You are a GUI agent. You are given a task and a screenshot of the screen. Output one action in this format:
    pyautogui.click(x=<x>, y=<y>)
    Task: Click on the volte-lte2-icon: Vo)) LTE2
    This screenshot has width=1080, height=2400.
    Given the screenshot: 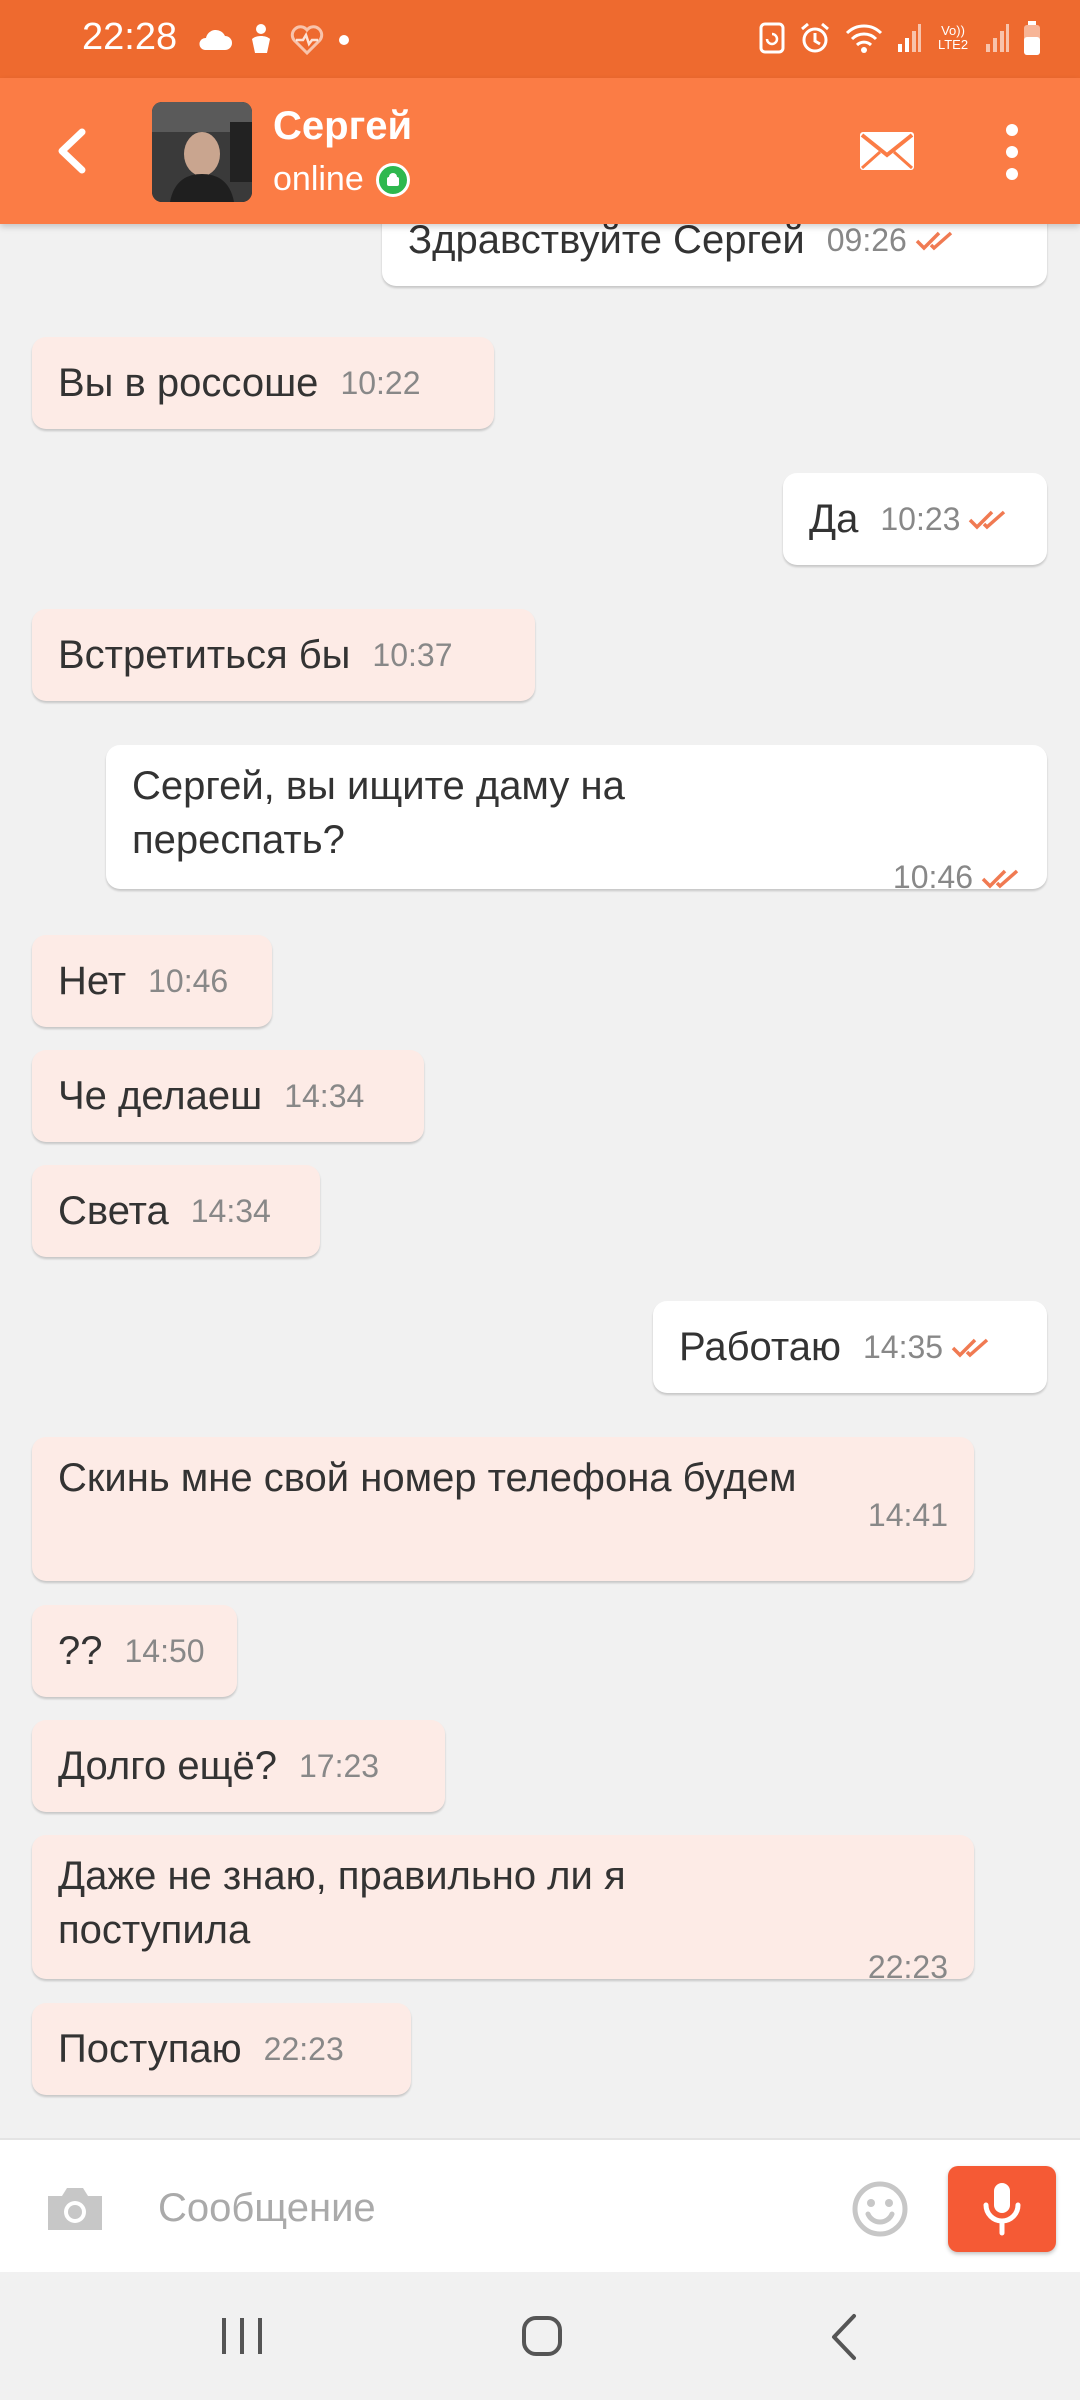 What is the action you would take?
    pyautogui.click(x=953, y=38)
    